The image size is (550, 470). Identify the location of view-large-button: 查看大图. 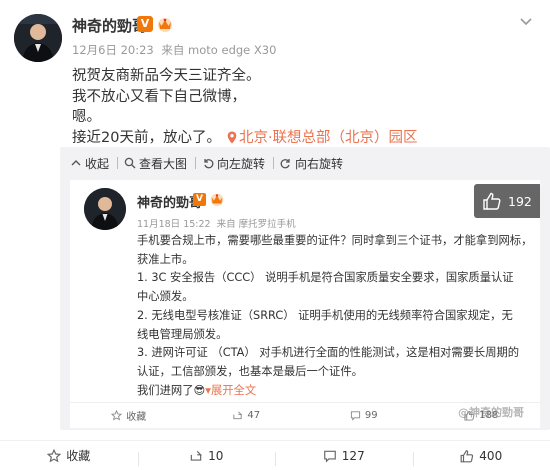
(155, 163).